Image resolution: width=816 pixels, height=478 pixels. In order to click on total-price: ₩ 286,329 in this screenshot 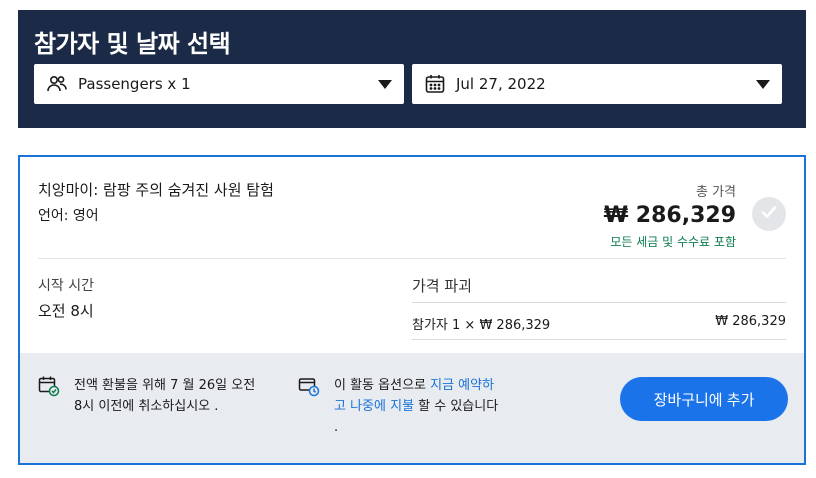, I will do `click(670, 215)`.